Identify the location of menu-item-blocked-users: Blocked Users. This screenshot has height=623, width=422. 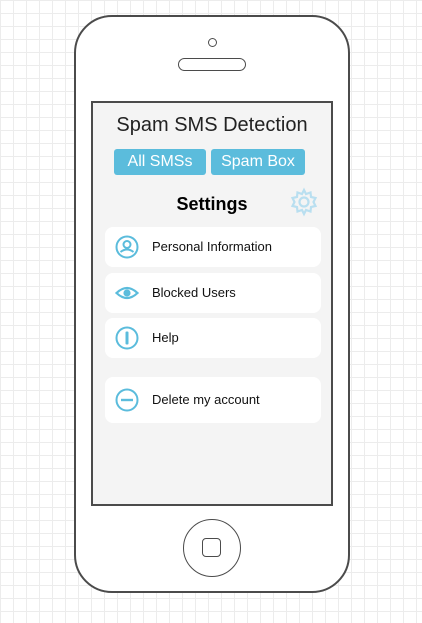
(213, 293).